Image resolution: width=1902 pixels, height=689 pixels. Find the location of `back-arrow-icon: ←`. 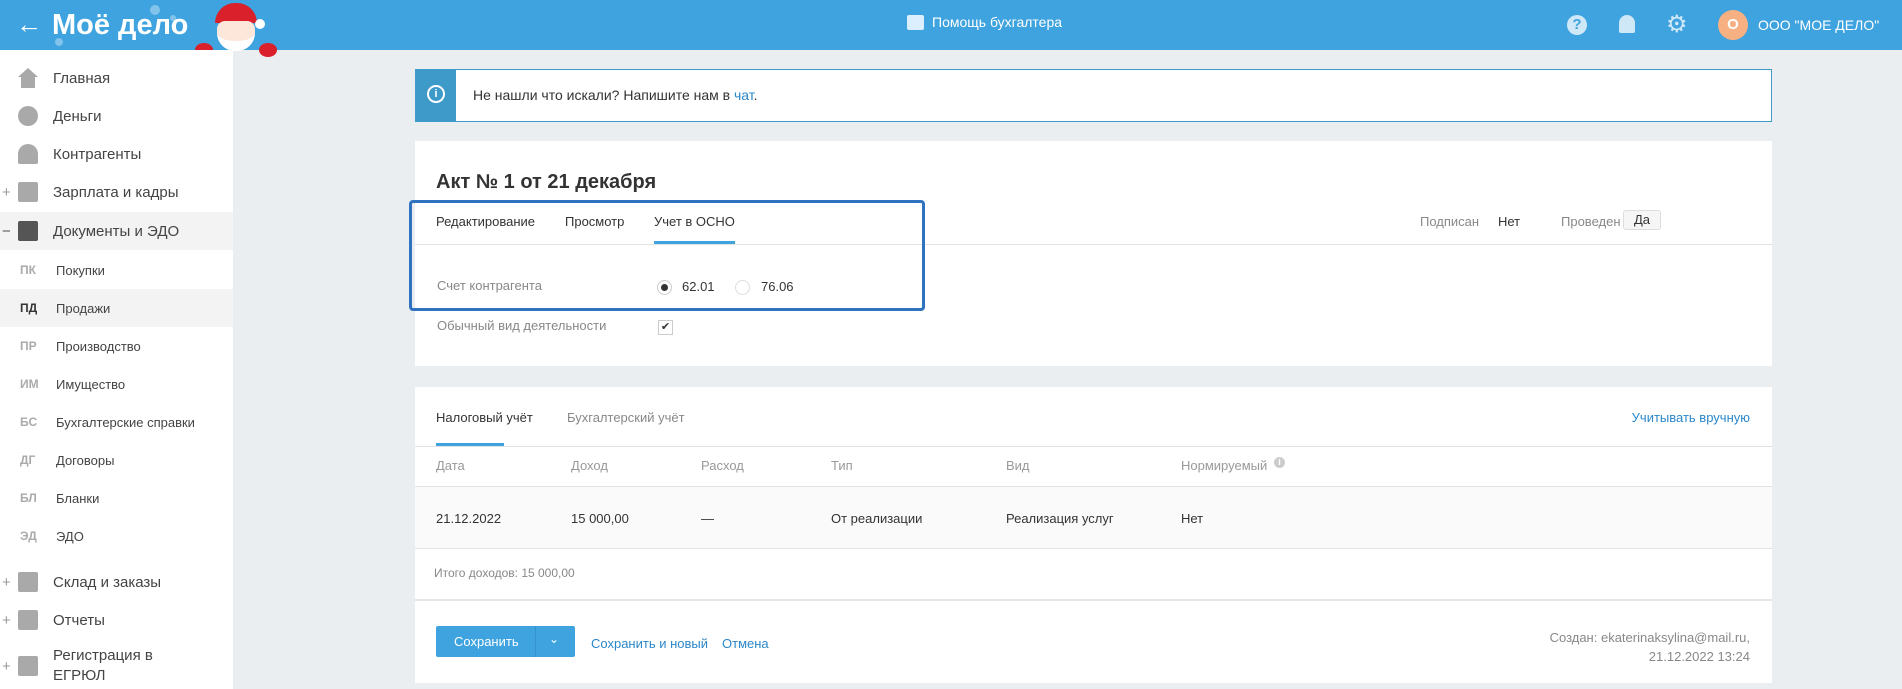

back-arrow-icon: ← is located at coordinates (29, 24).